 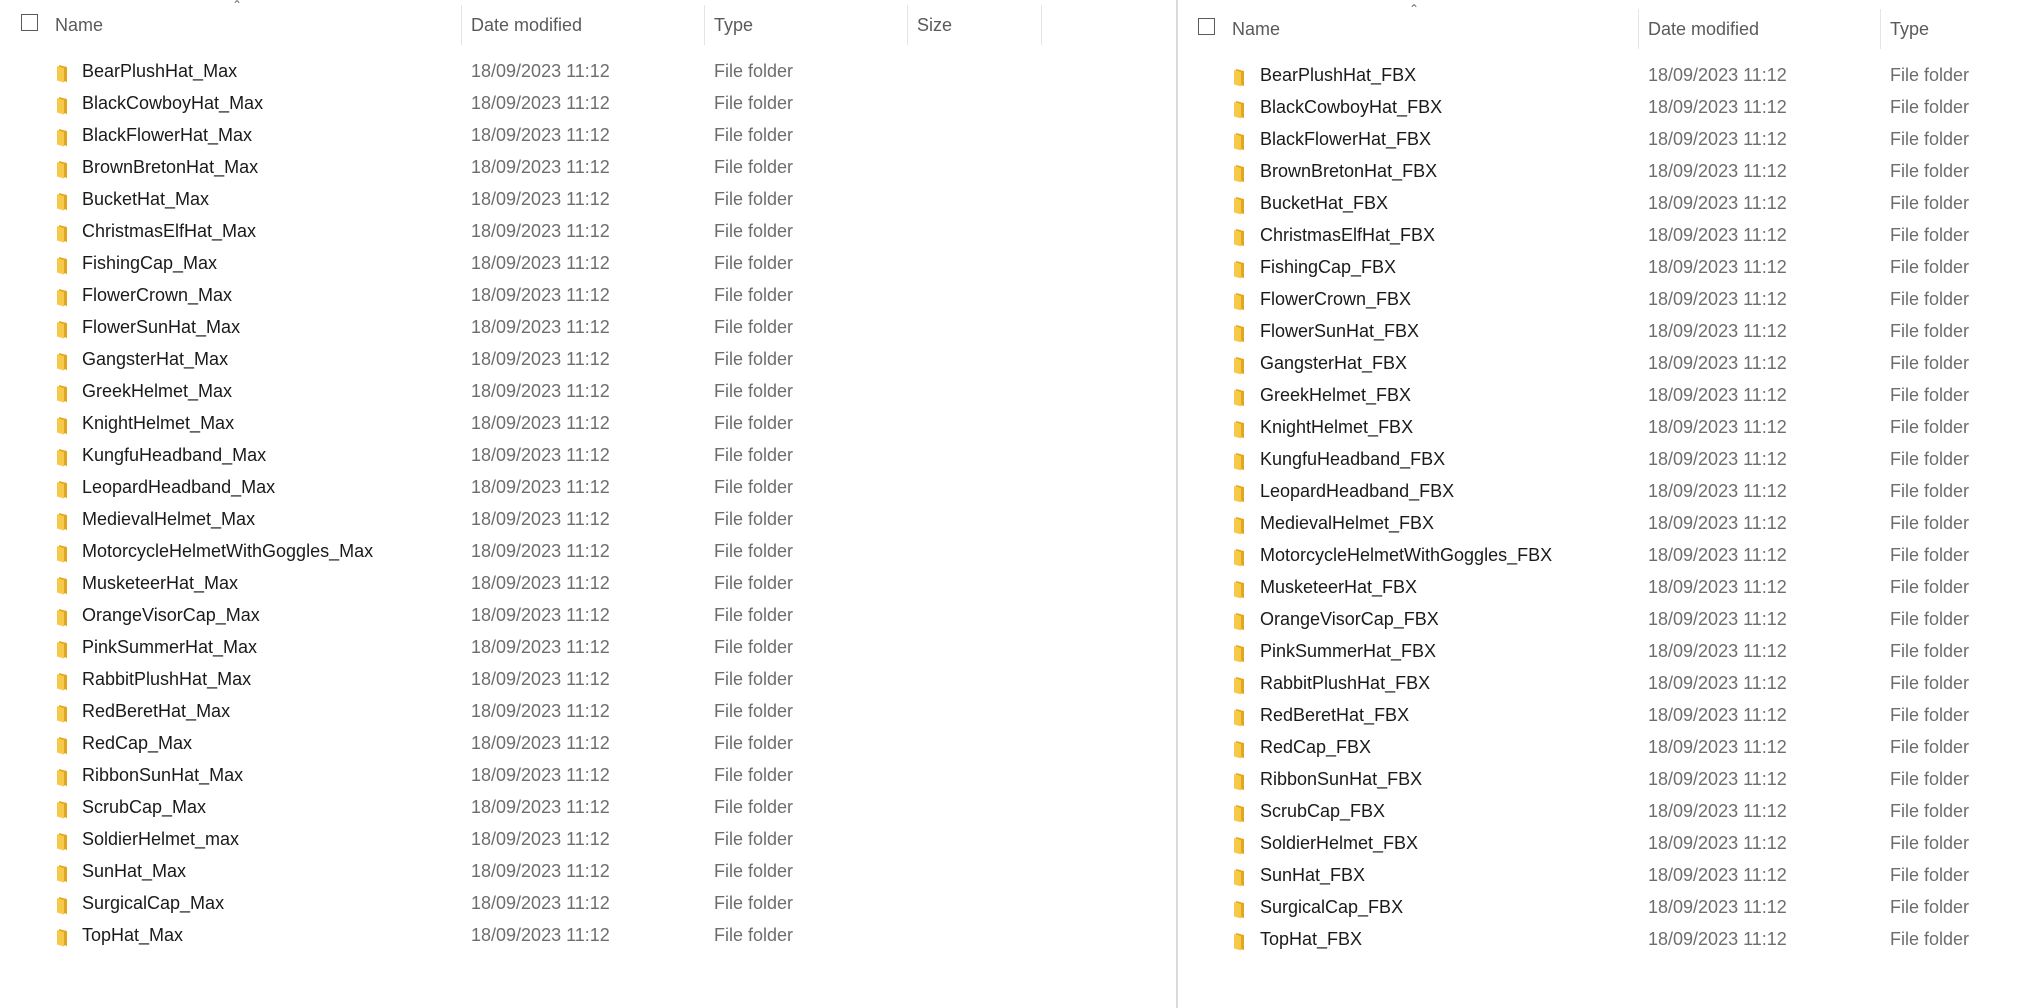 What do you see at coordinates (1351, 107) in the screenshot?
I see `folder-name: BlackCowboyHat_FBX` at bounding box center [1351, 107].